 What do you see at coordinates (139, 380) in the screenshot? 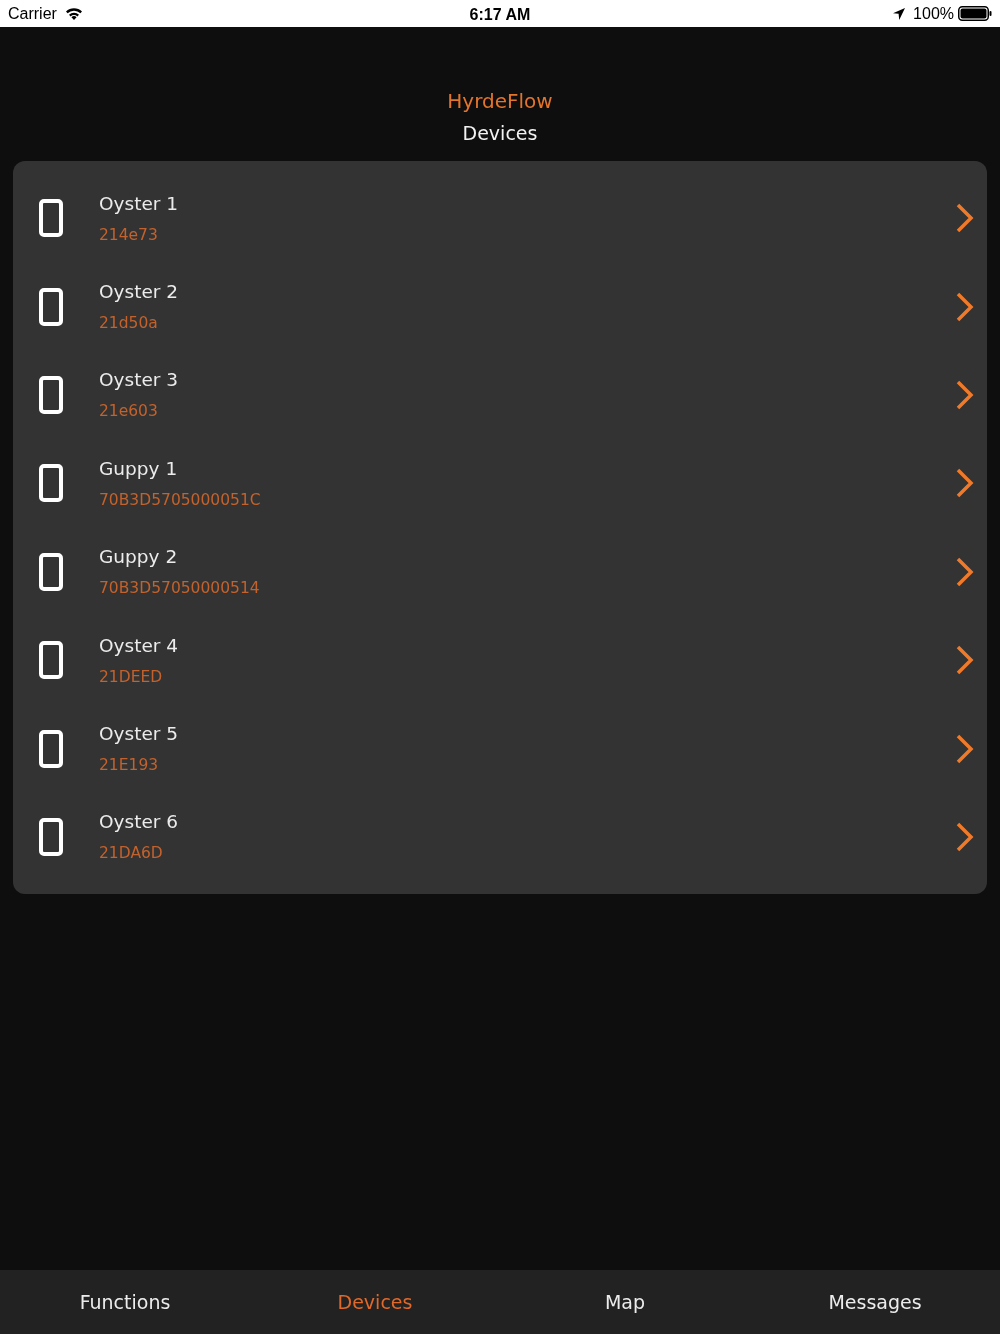
I see `device-name: Oyster 3` at bounding box center [139, 380].